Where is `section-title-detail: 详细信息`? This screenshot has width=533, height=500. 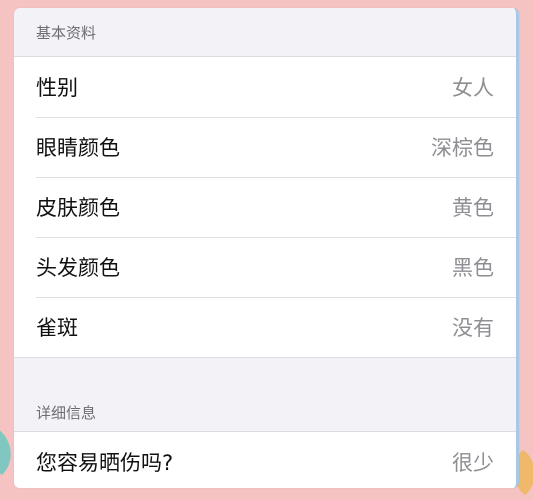 section-title-detail: 详细信息 is located at coordinates (66, 413).